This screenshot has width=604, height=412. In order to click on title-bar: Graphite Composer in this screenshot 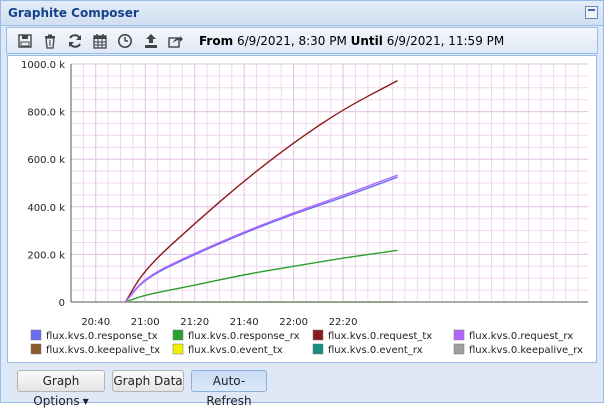, I will do `click(302, 13)`.